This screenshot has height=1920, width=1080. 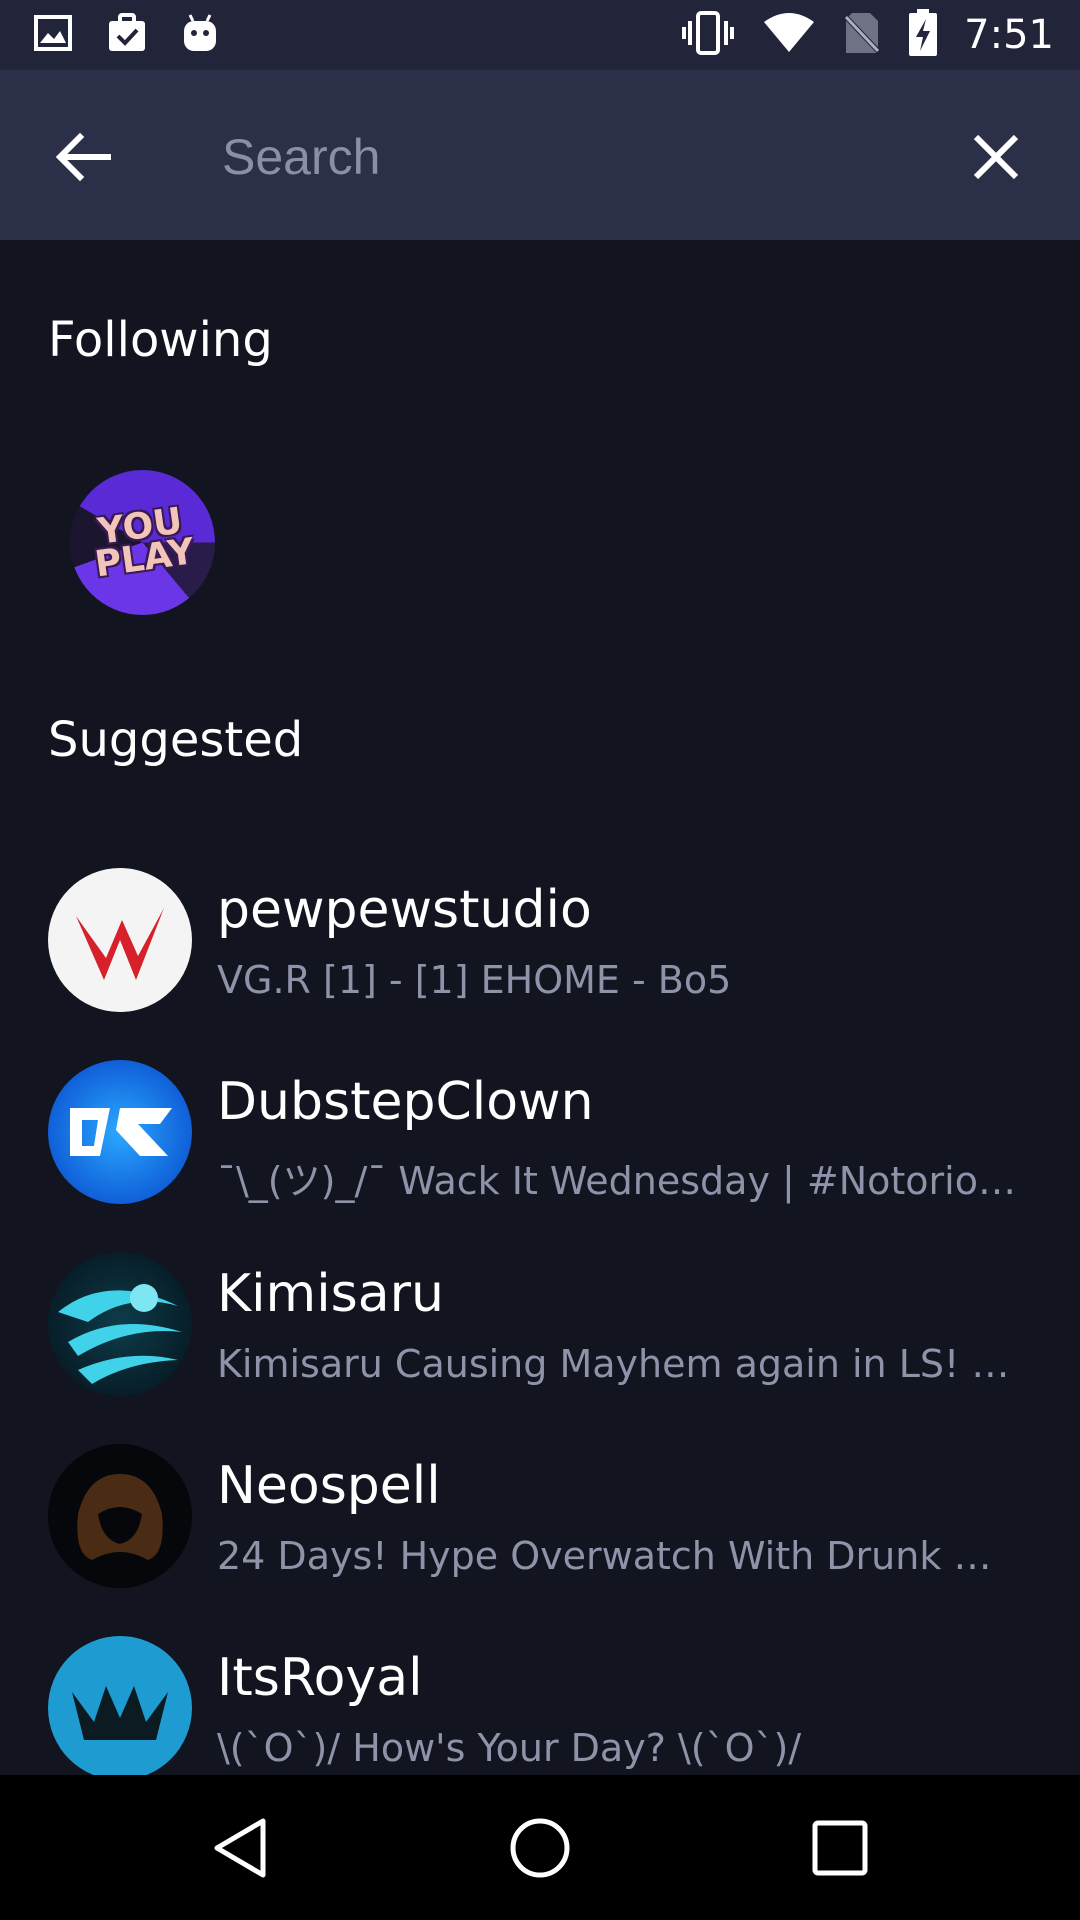 What do you see at coordinates (329, 1486) in the screenshot?
I see `channel-name: Neospell` at bounding box center [329, 1486].